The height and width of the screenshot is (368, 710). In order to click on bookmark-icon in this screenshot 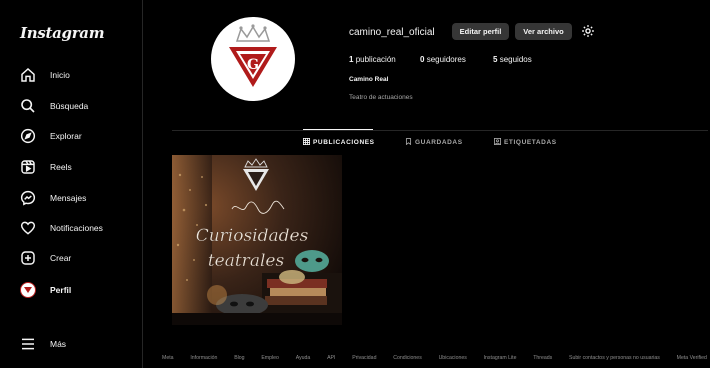, I will do `click(408, 142)`.